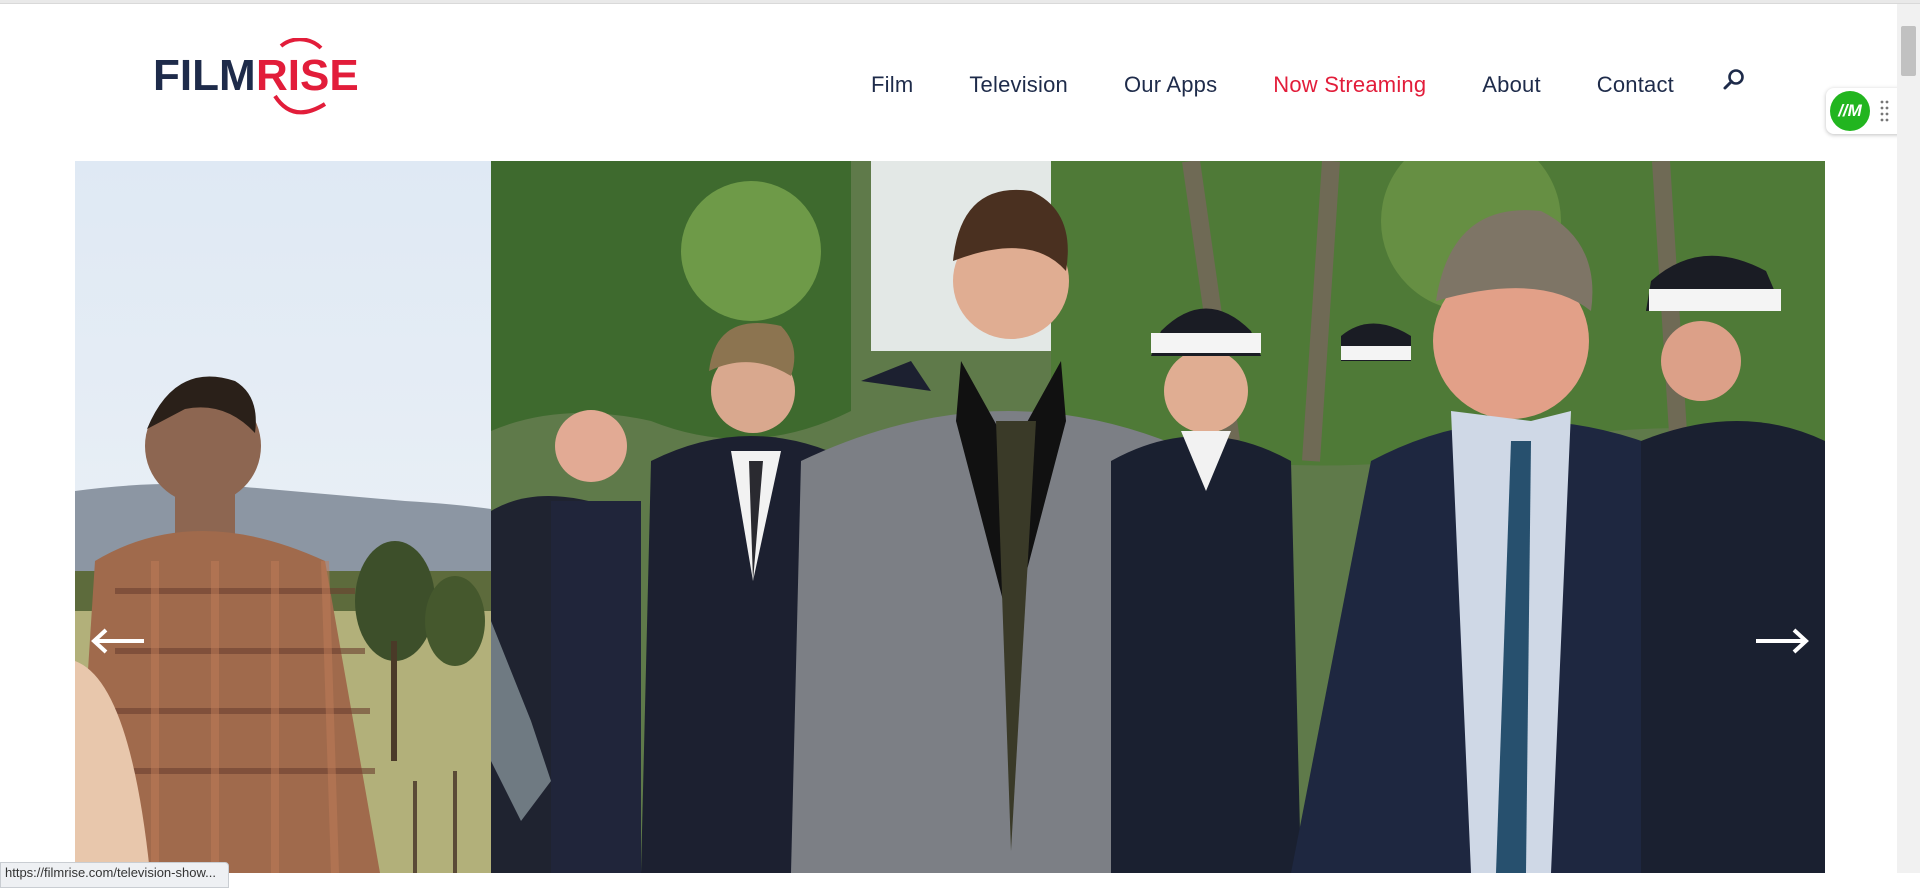 The height and width of the screenshot is (888, 1920). Describe the element at coordinates (1018, 85) in the screenshot. I see `nav-television: Television` at that location.